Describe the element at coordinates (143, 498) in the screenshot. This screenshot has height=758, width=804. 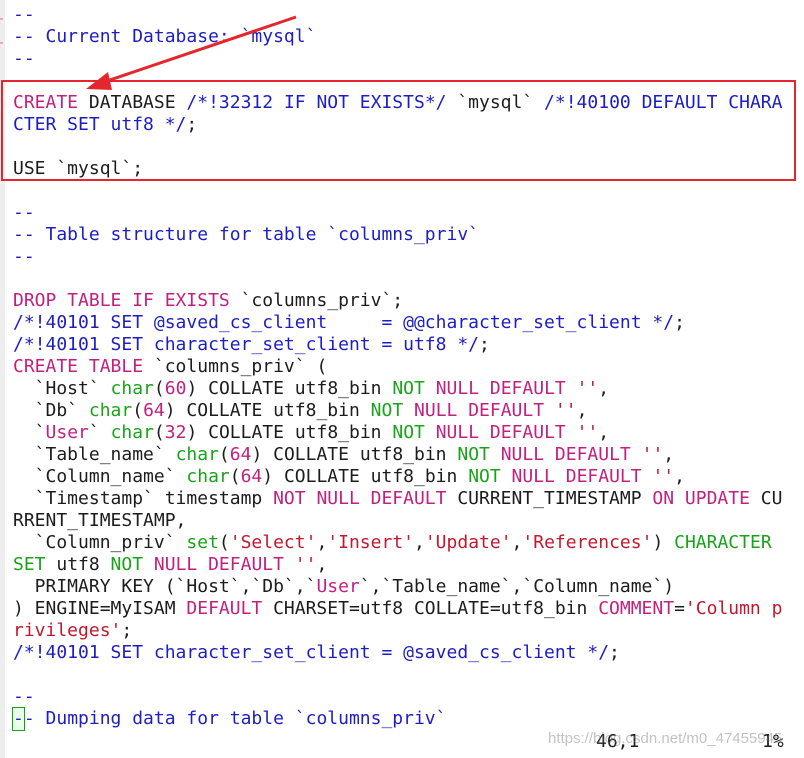
I see `code-token: `Timestamp` timestamp` at that location.